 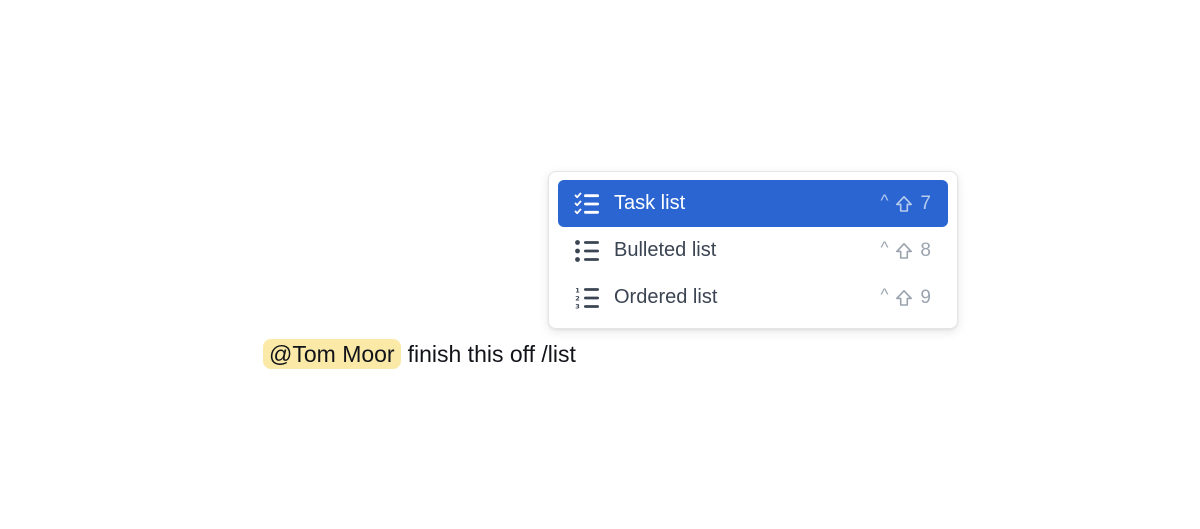 What do you see at coordinates (492, 354) in the screenshot?
I see `editor-text: finish this off /list` at bounding box center [492, 354].